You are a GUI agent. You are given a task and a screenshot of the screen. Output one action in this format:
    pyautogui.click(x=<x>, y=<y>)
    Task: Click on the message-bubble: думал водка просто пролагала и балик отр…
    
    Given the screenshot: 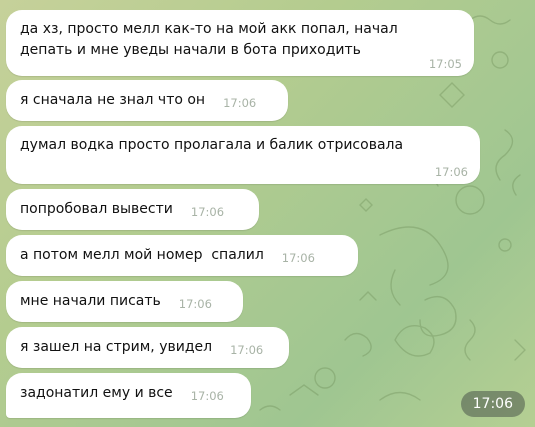 What is the action you would take?
    pyautogui.click(x=243, y=155)
    